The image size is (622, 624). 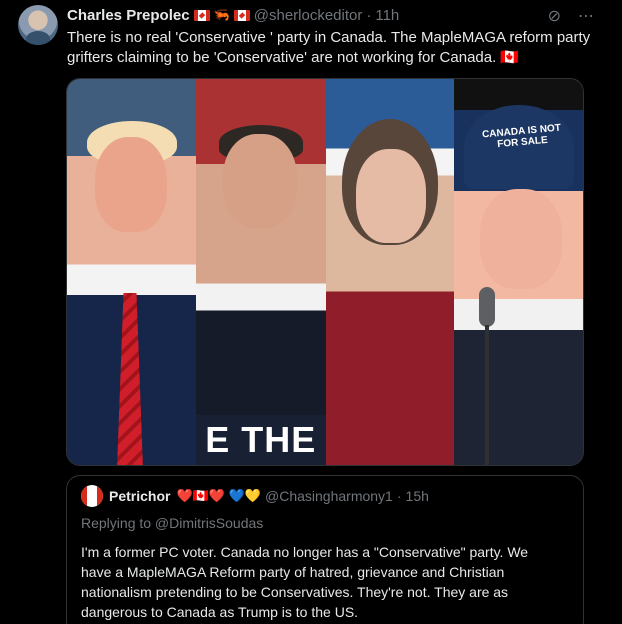 I want to click on more-icon: ⋯, so click(x=586, y=16).